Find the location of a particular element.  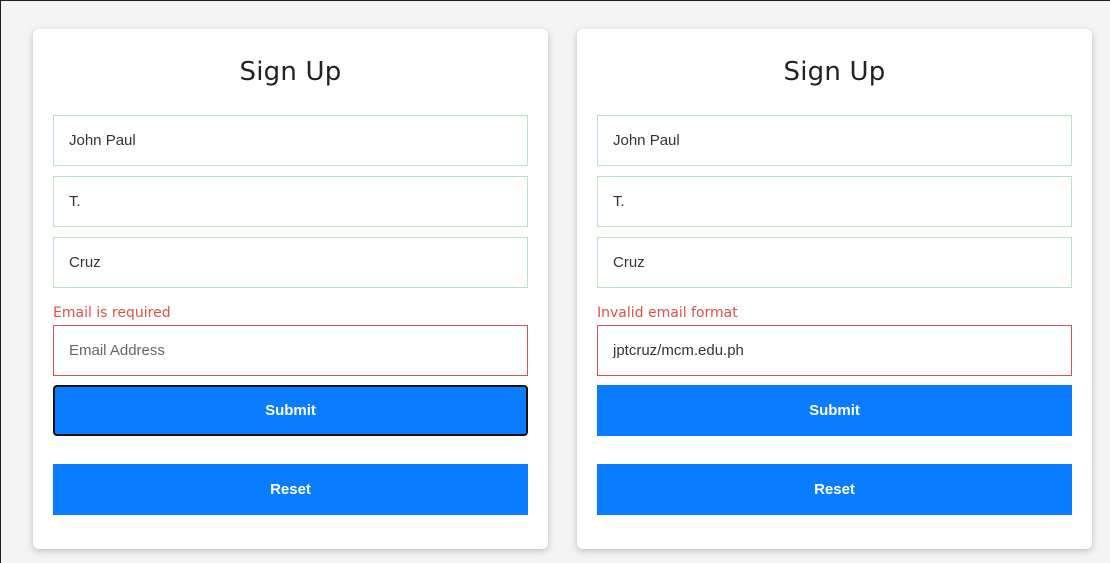

email-input: Email Address is located at coordinates (290, 350).